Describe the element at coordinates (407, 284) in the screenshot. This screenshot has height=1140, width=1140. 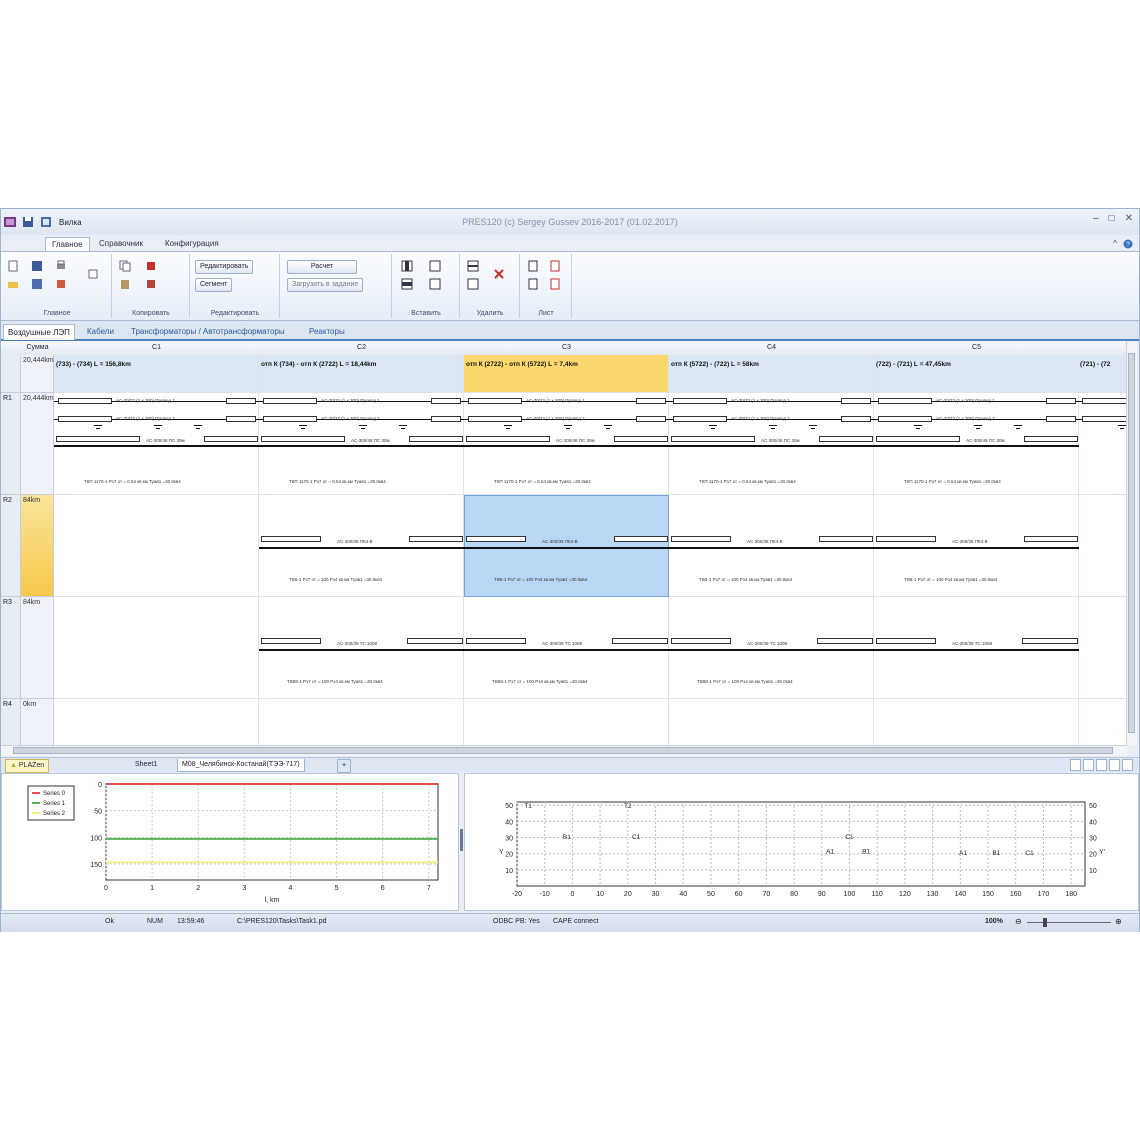
I see `insert-row-icon` at that location.